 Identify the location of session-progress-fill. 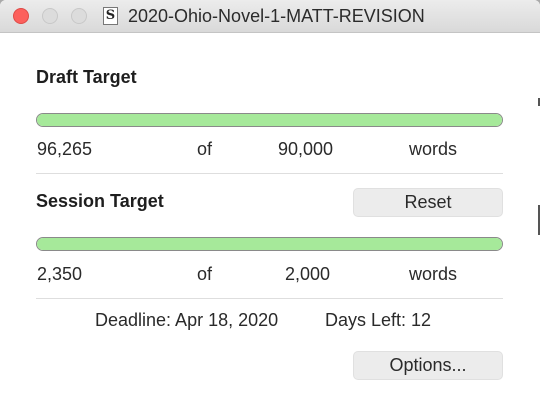
(269, 244).